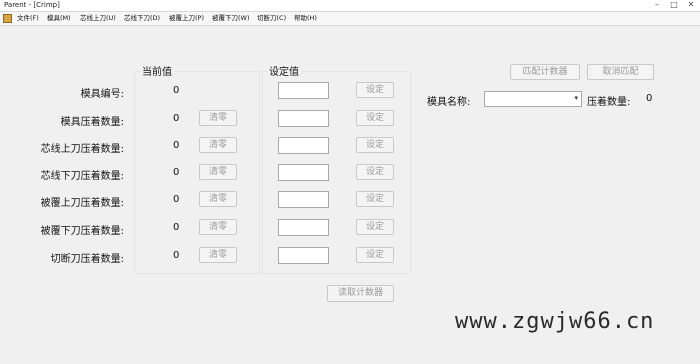 Image resolution: width=700 pixels, height=364 pixels. Describe the element at coordinates (218, 255) in the screenshot. I see `cutter-clear-button: 清零` at that location.